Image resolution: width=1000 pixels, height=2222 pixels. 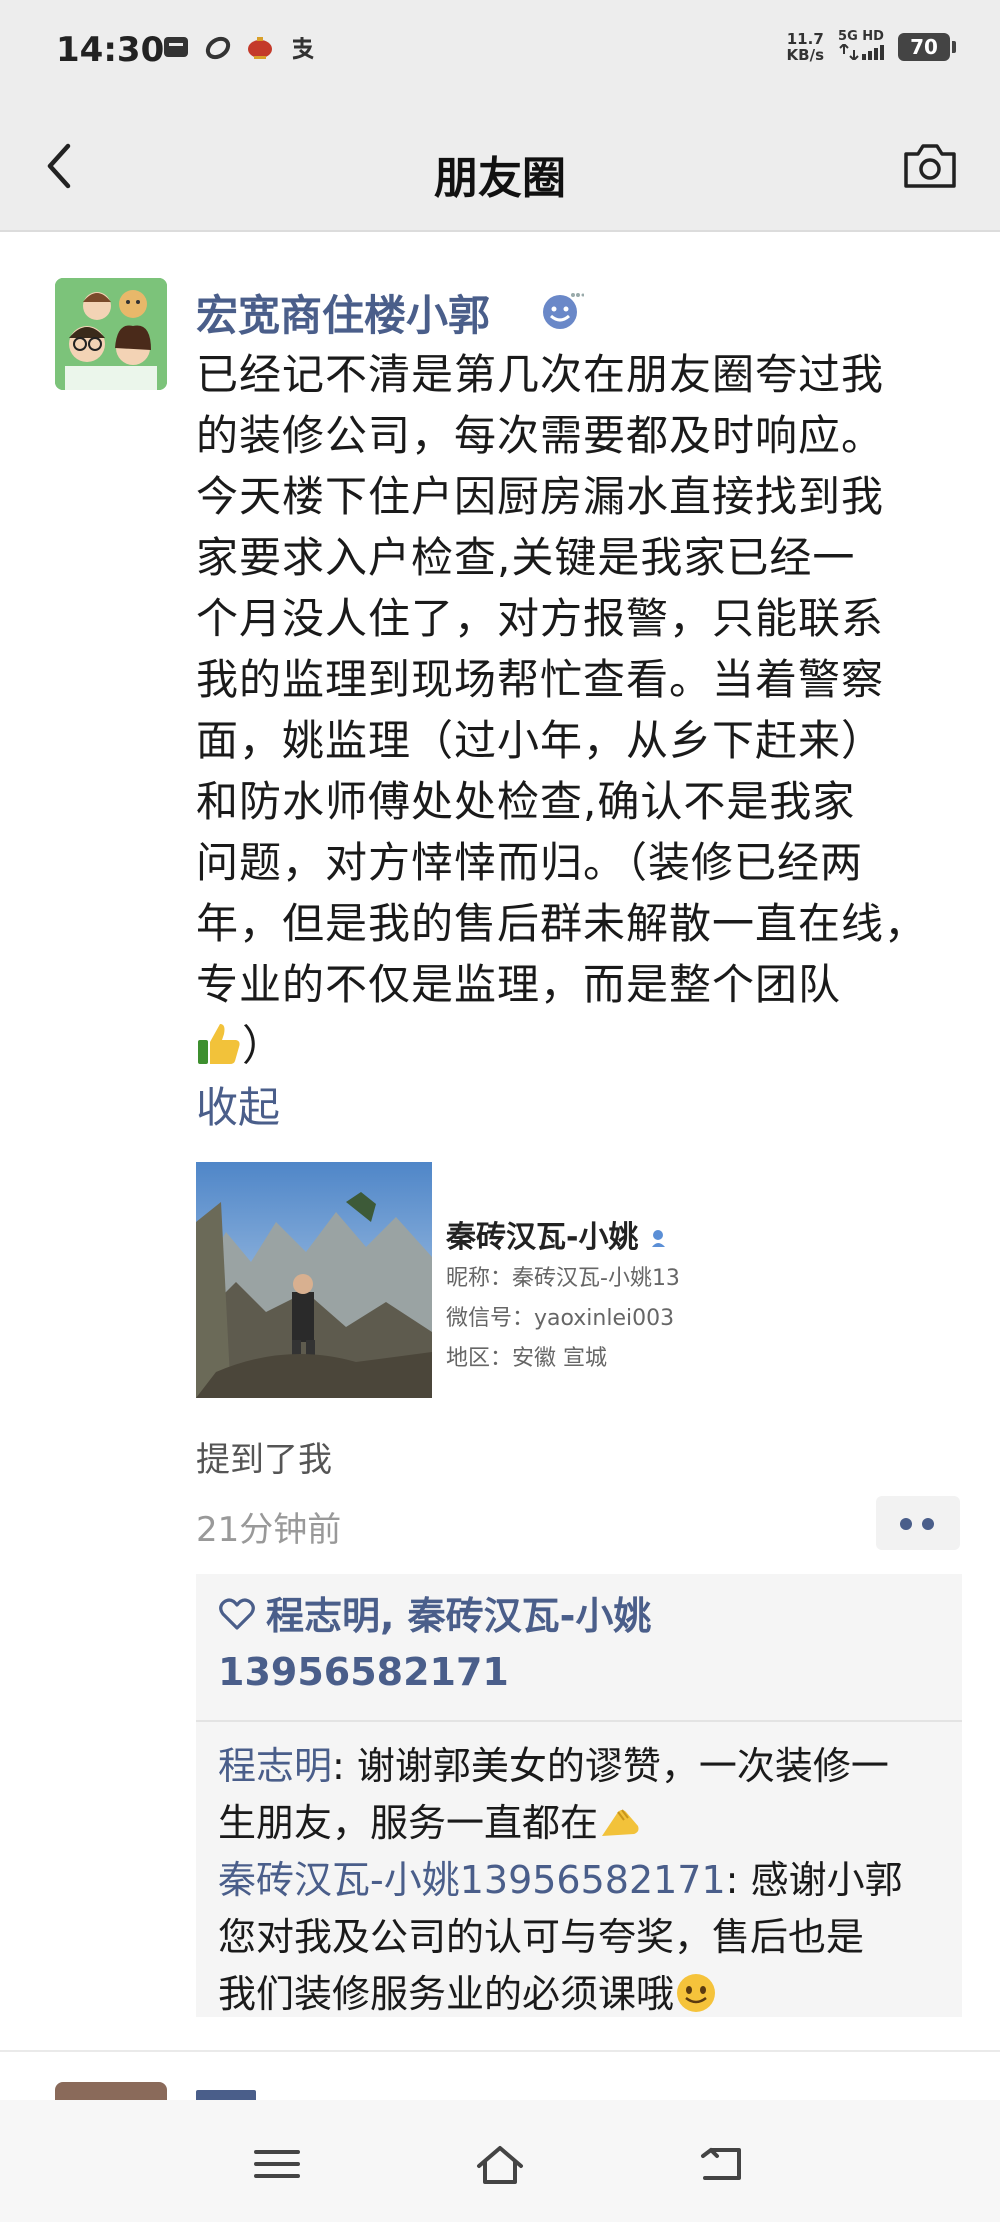 I want to click on network-speed-value: 11.7, so click(x=805, y=39).